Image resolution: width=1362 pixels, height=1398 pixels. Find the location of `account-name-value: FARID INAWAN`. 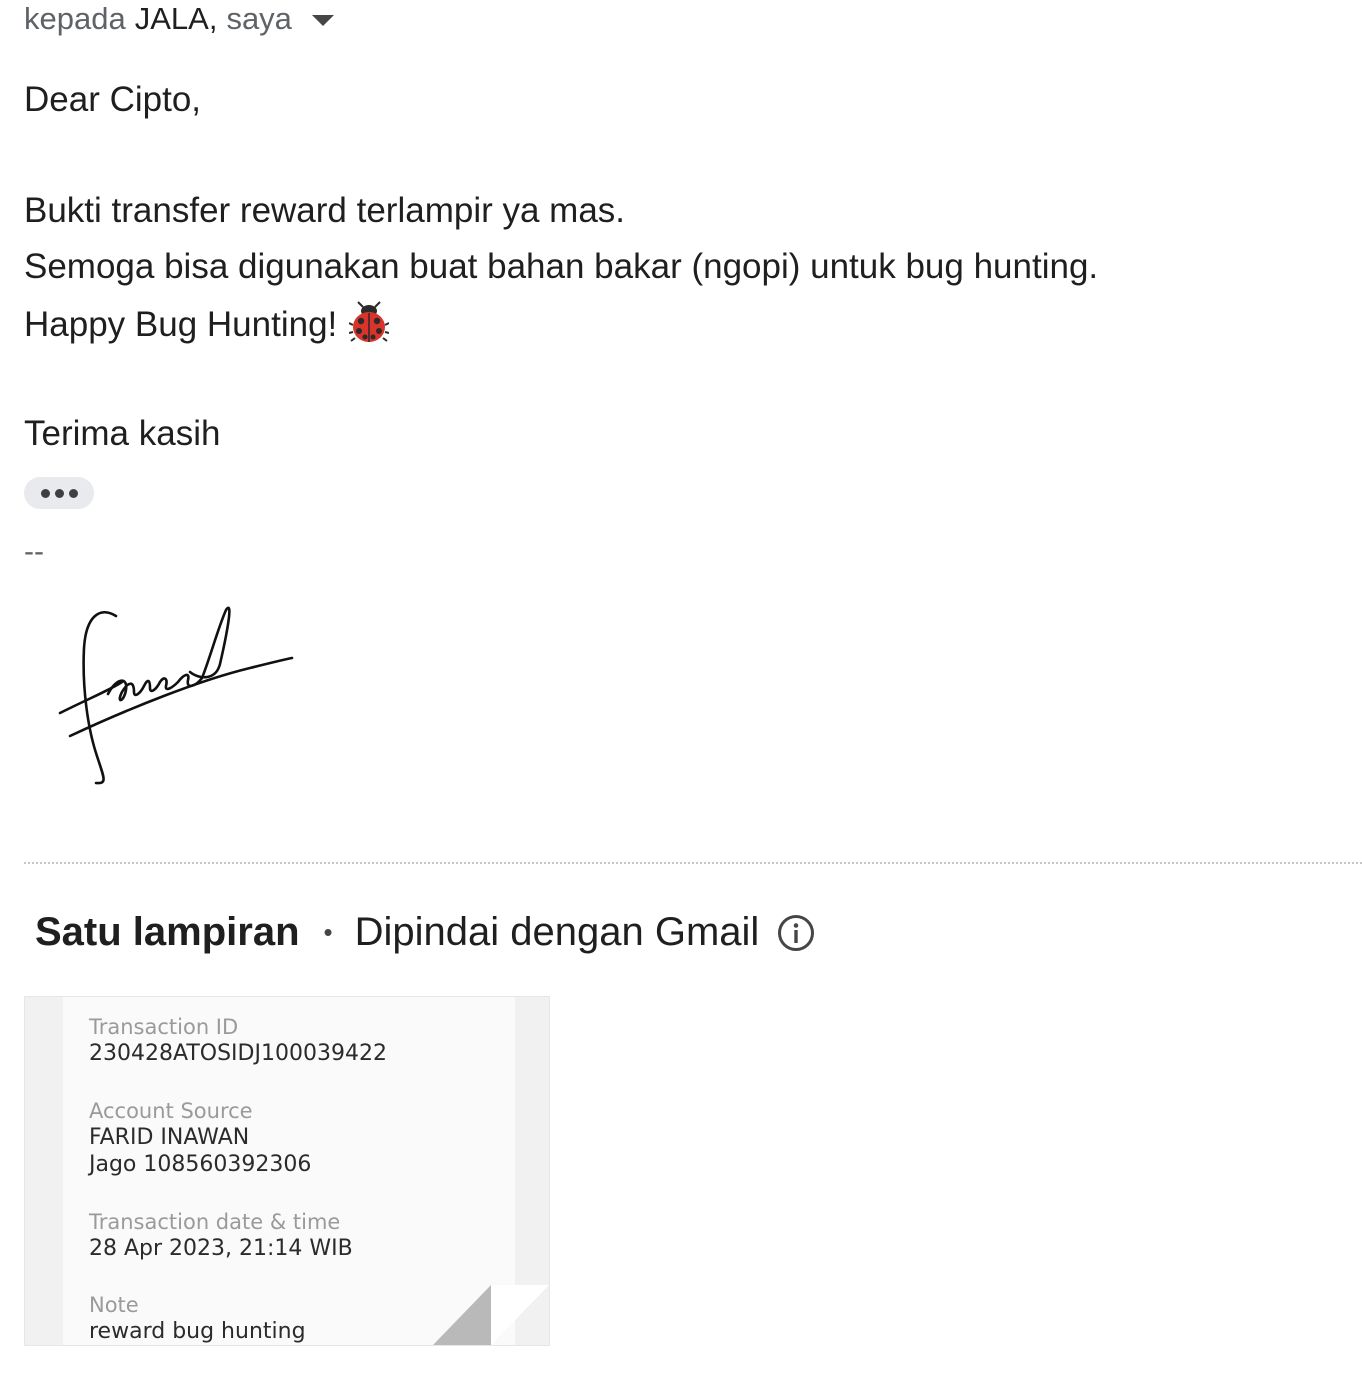

account-name-value: FARID INAWAN is located at coordinates (169, 1137).